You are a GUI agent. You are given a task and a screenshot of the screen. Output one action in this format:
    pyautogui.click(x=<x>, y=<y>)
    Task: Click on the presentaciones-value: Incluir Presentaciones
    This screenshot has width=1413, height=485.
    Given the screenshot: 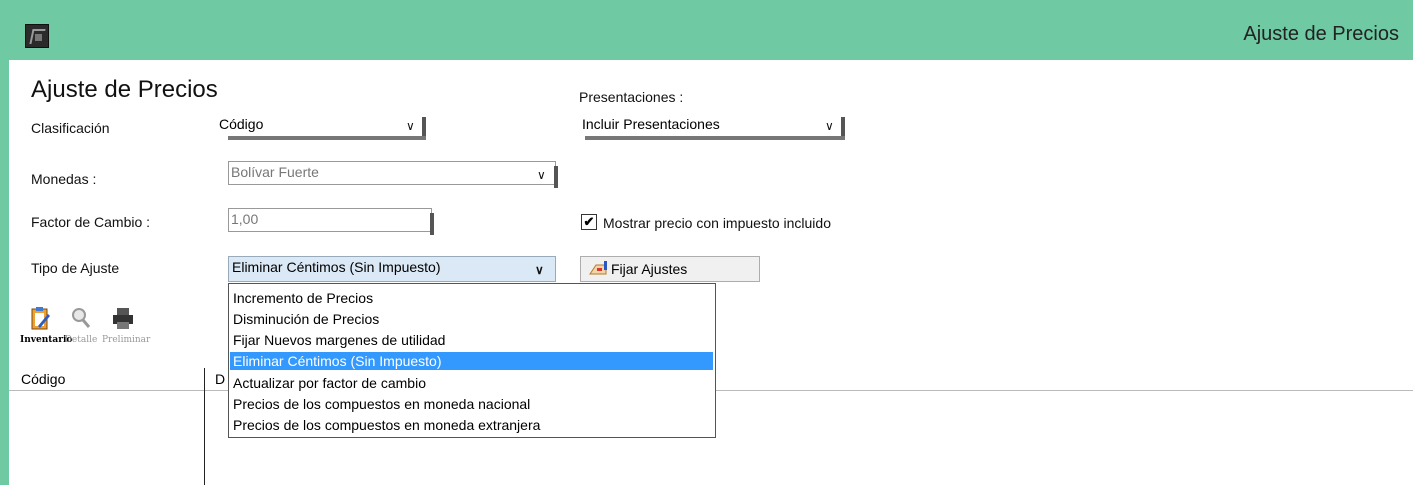 What is the action you would take?
    pyautogui.click(x=651, y=124)
    